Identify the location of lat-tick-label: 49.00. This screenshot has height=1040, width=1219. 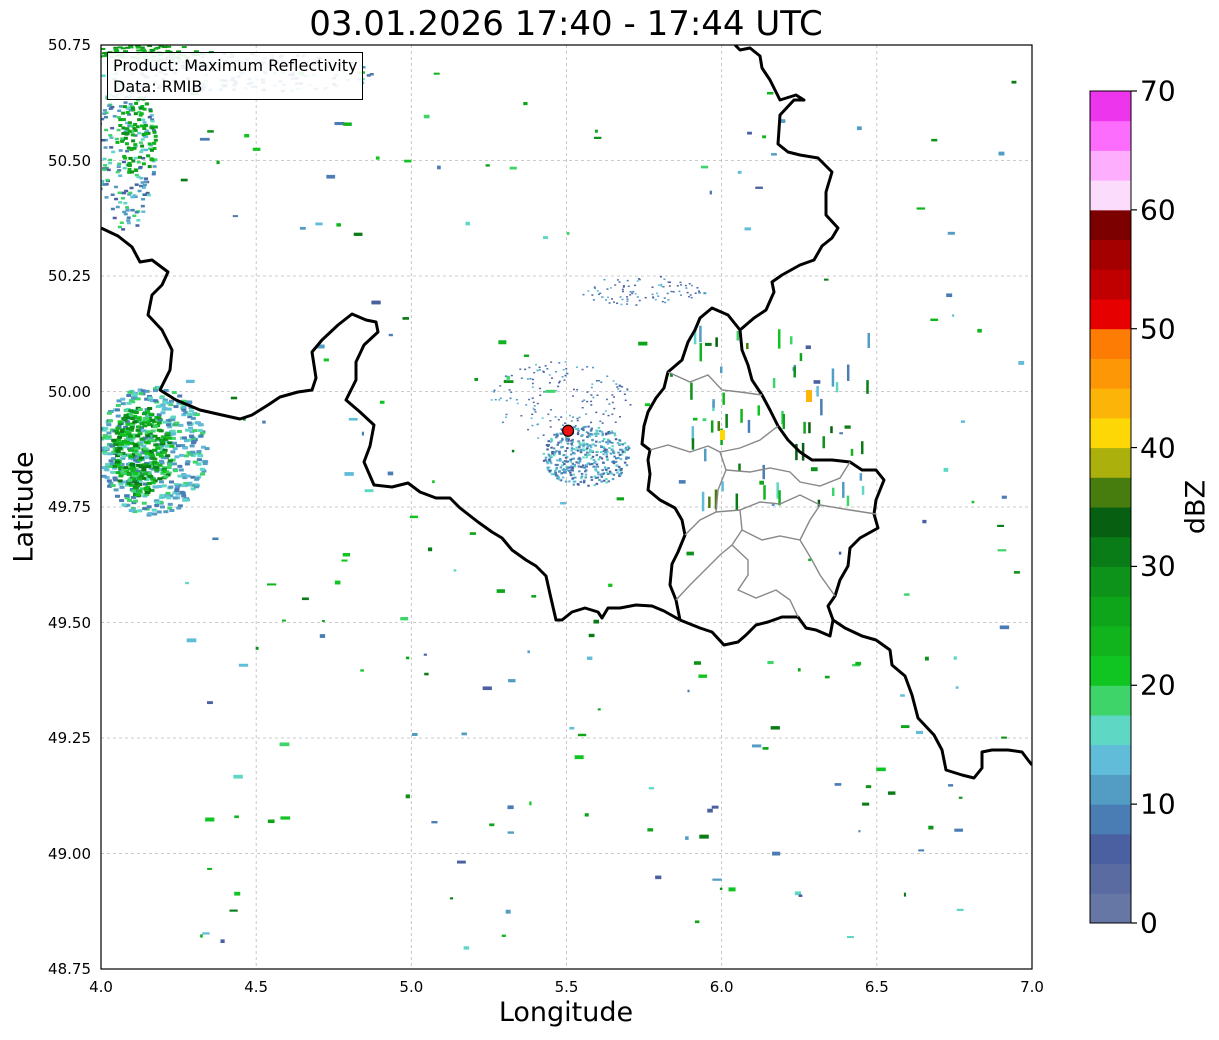
(69, 853).